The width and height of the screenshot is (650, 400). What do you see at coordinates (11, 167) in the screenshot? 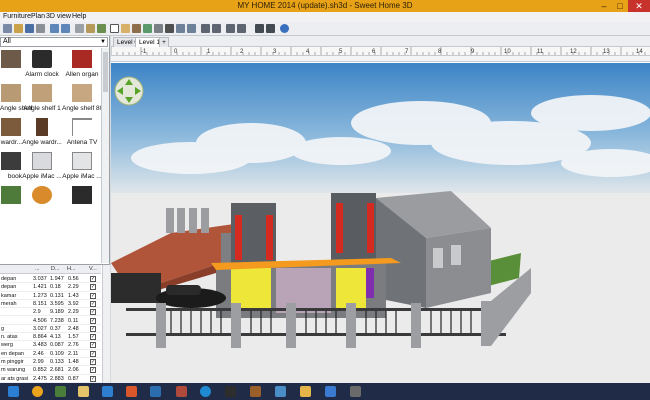
I see `catalog-item: book` at bounding box center [11, 167].